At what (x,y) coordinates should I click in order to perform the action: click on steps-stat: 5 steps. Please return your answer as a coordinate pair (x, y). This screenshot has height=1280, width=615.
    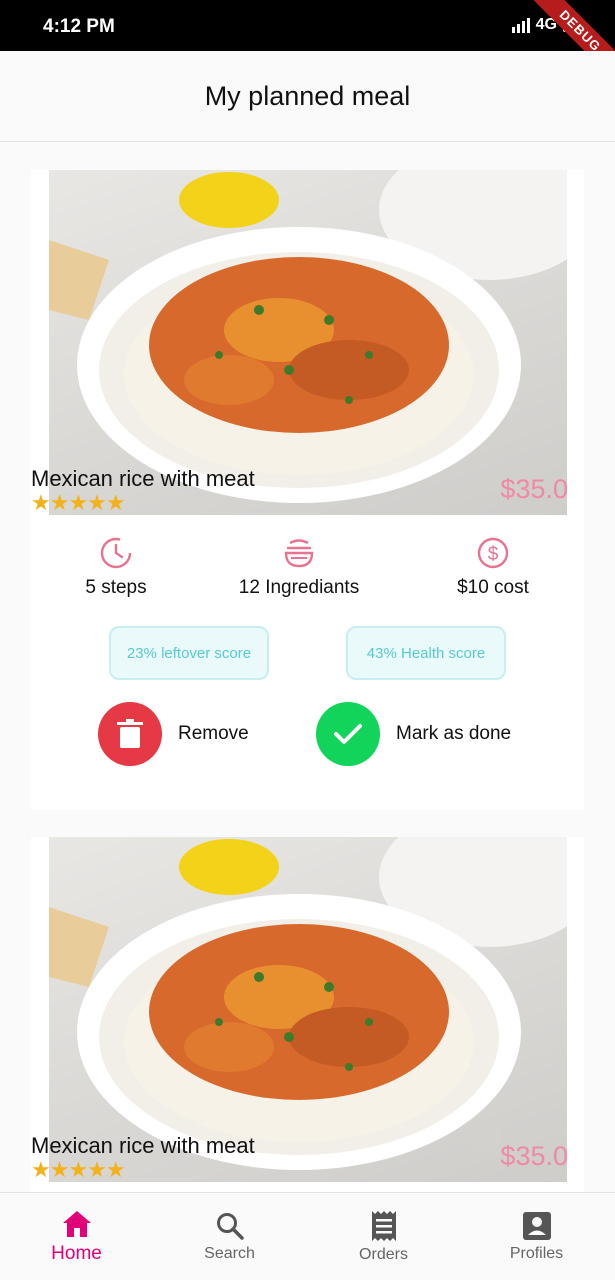
    Looking at the image, I should click on (116, 567).